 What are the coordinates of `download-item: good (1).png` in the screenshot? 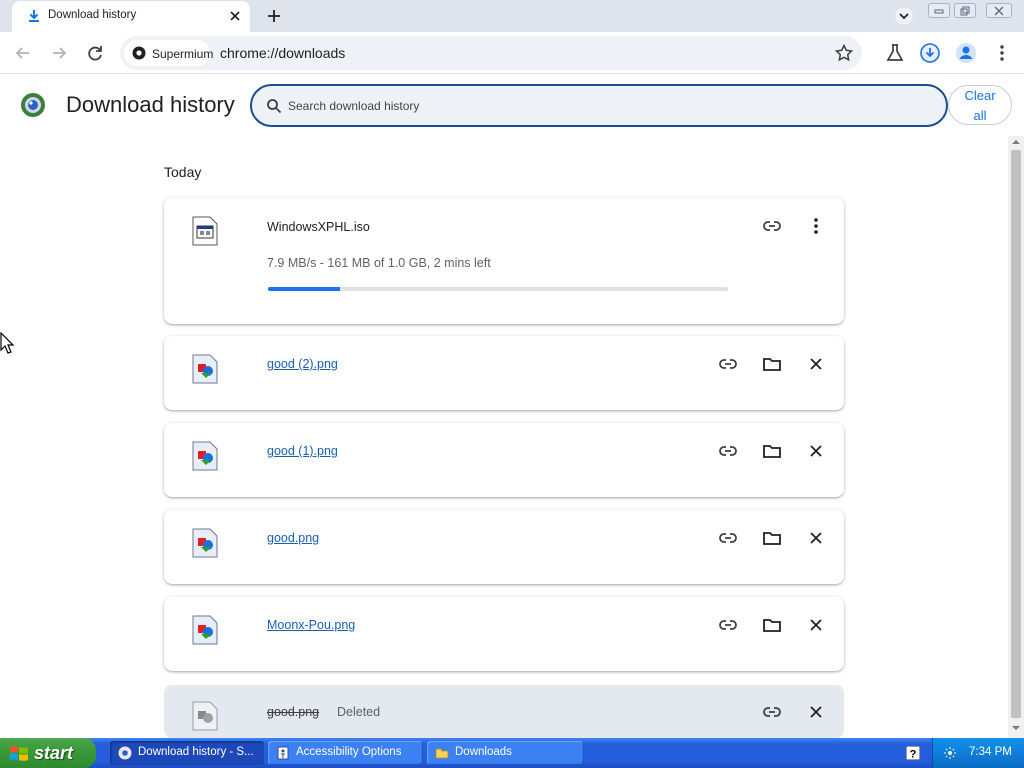 It's located at (504, 460).